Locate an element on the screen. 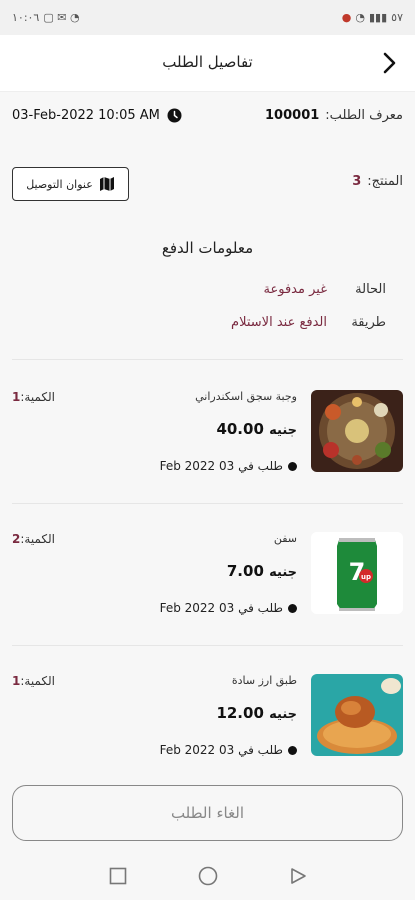 Image resolution: width=415 pixels, height=900 pixels. item-price: جنيه 40.00 is located at coordinates (256, 429).